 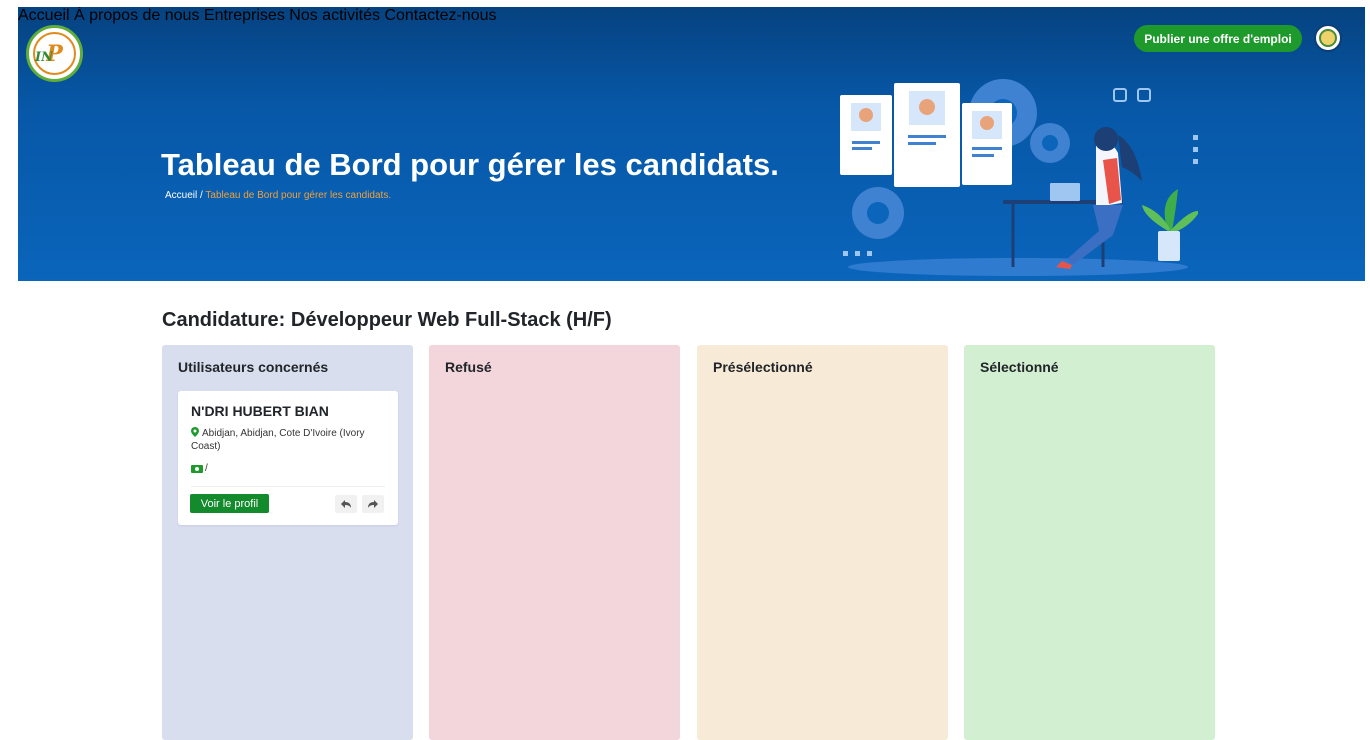 I want to click on candidate-salary: /, so click(x=206, y=468).